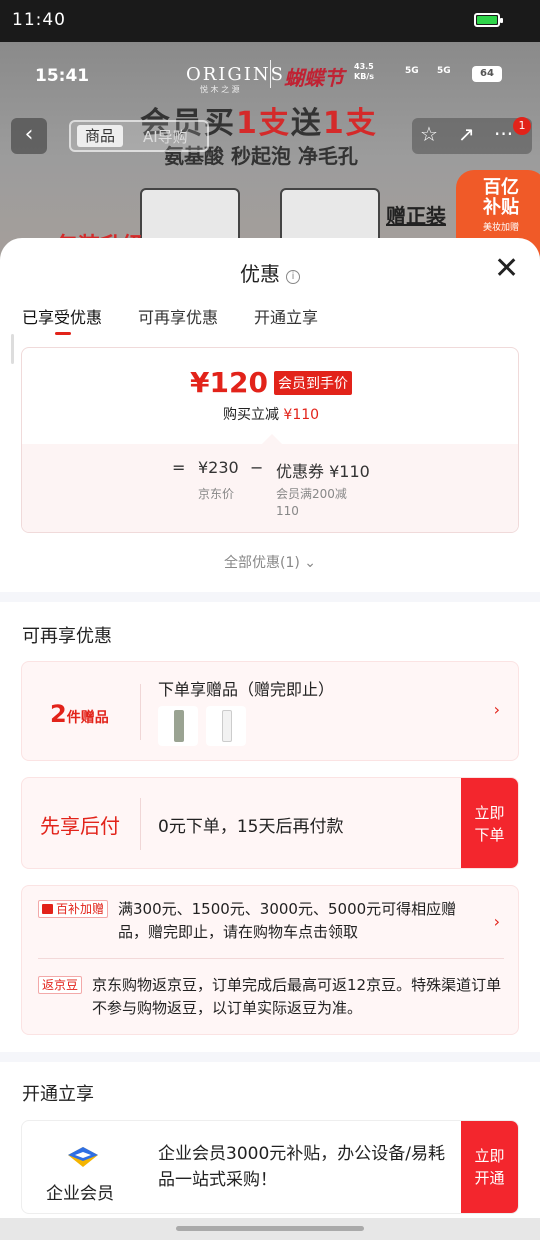  What do you see at coordinates (62, 76) in the screenshot?
I see `inner-clock: 15:41` at bounding box center [62, 76].